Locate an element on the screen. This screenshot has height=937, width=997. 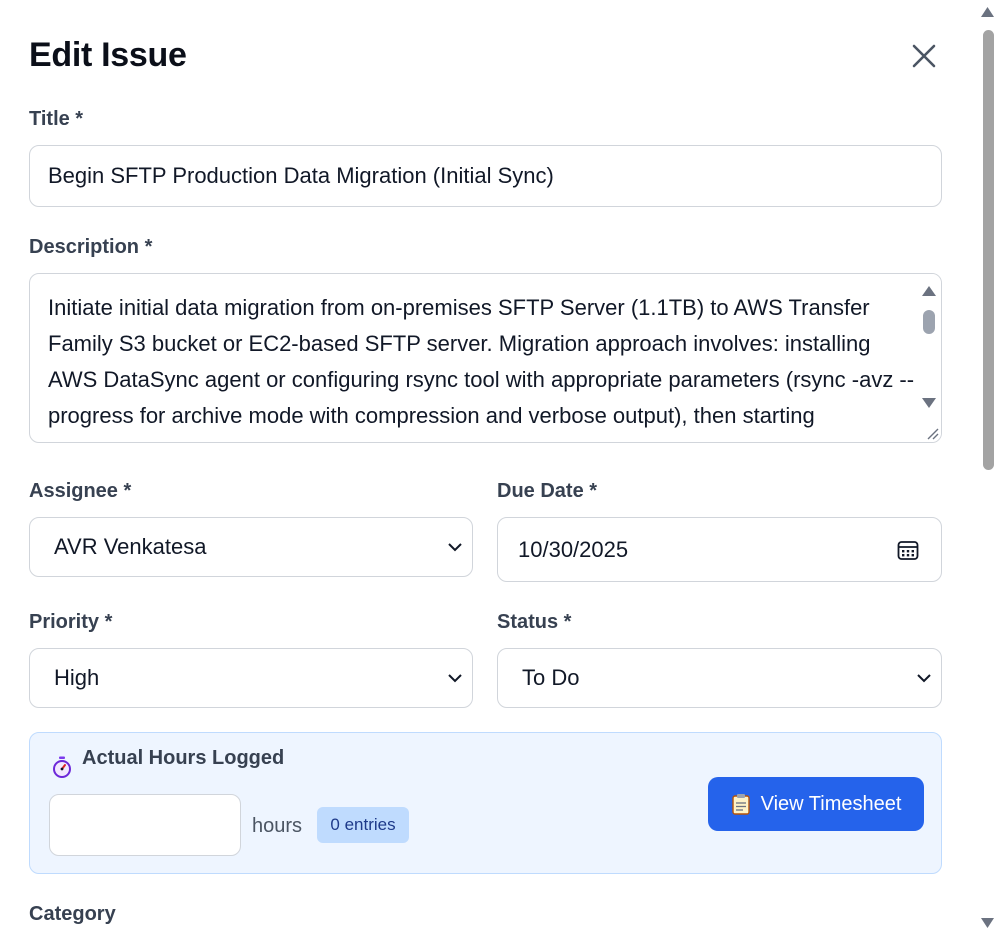
due-date-value: 10/30/2025 is located at coordinates (573, 549).